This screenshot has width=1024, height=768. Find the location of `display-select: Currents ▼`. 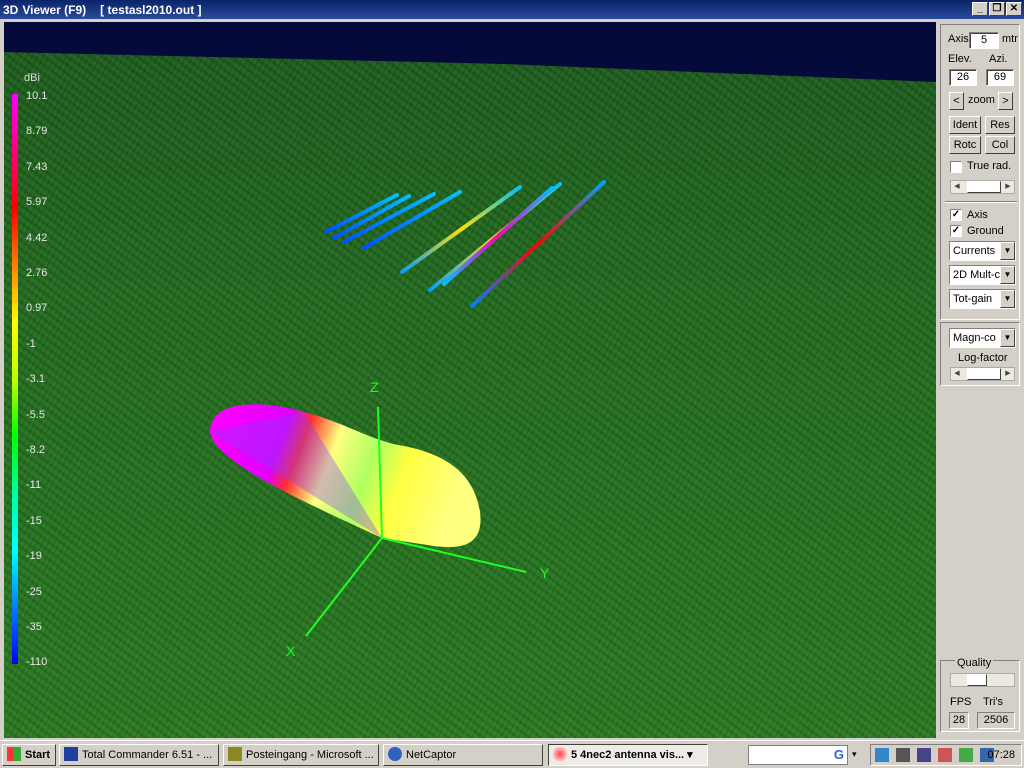

display-select: Currents ▼ is located at coordinates (982, 251).